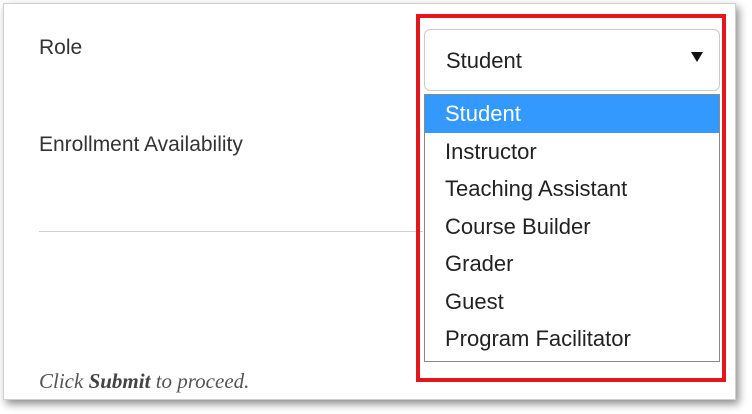 This screenshot has height=414, width=752. What do you see at coordinates (572, 114) in the screenshot?
I see `role-option-student: Student` at bounding box center [572, 114].